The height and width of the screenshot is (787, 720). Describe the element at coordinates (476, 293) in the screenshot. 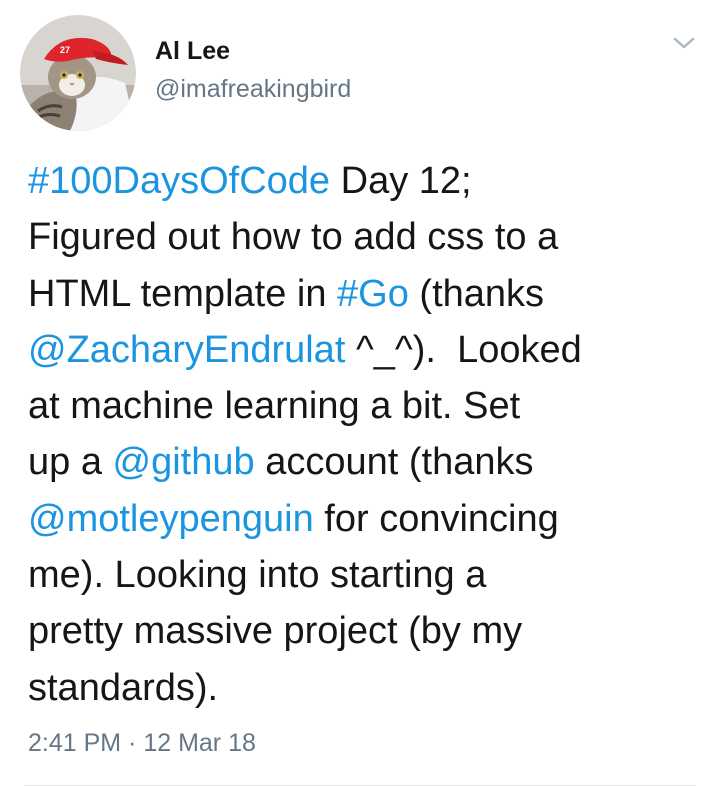

I see `tweet-text-segment: (thanks` at that location.